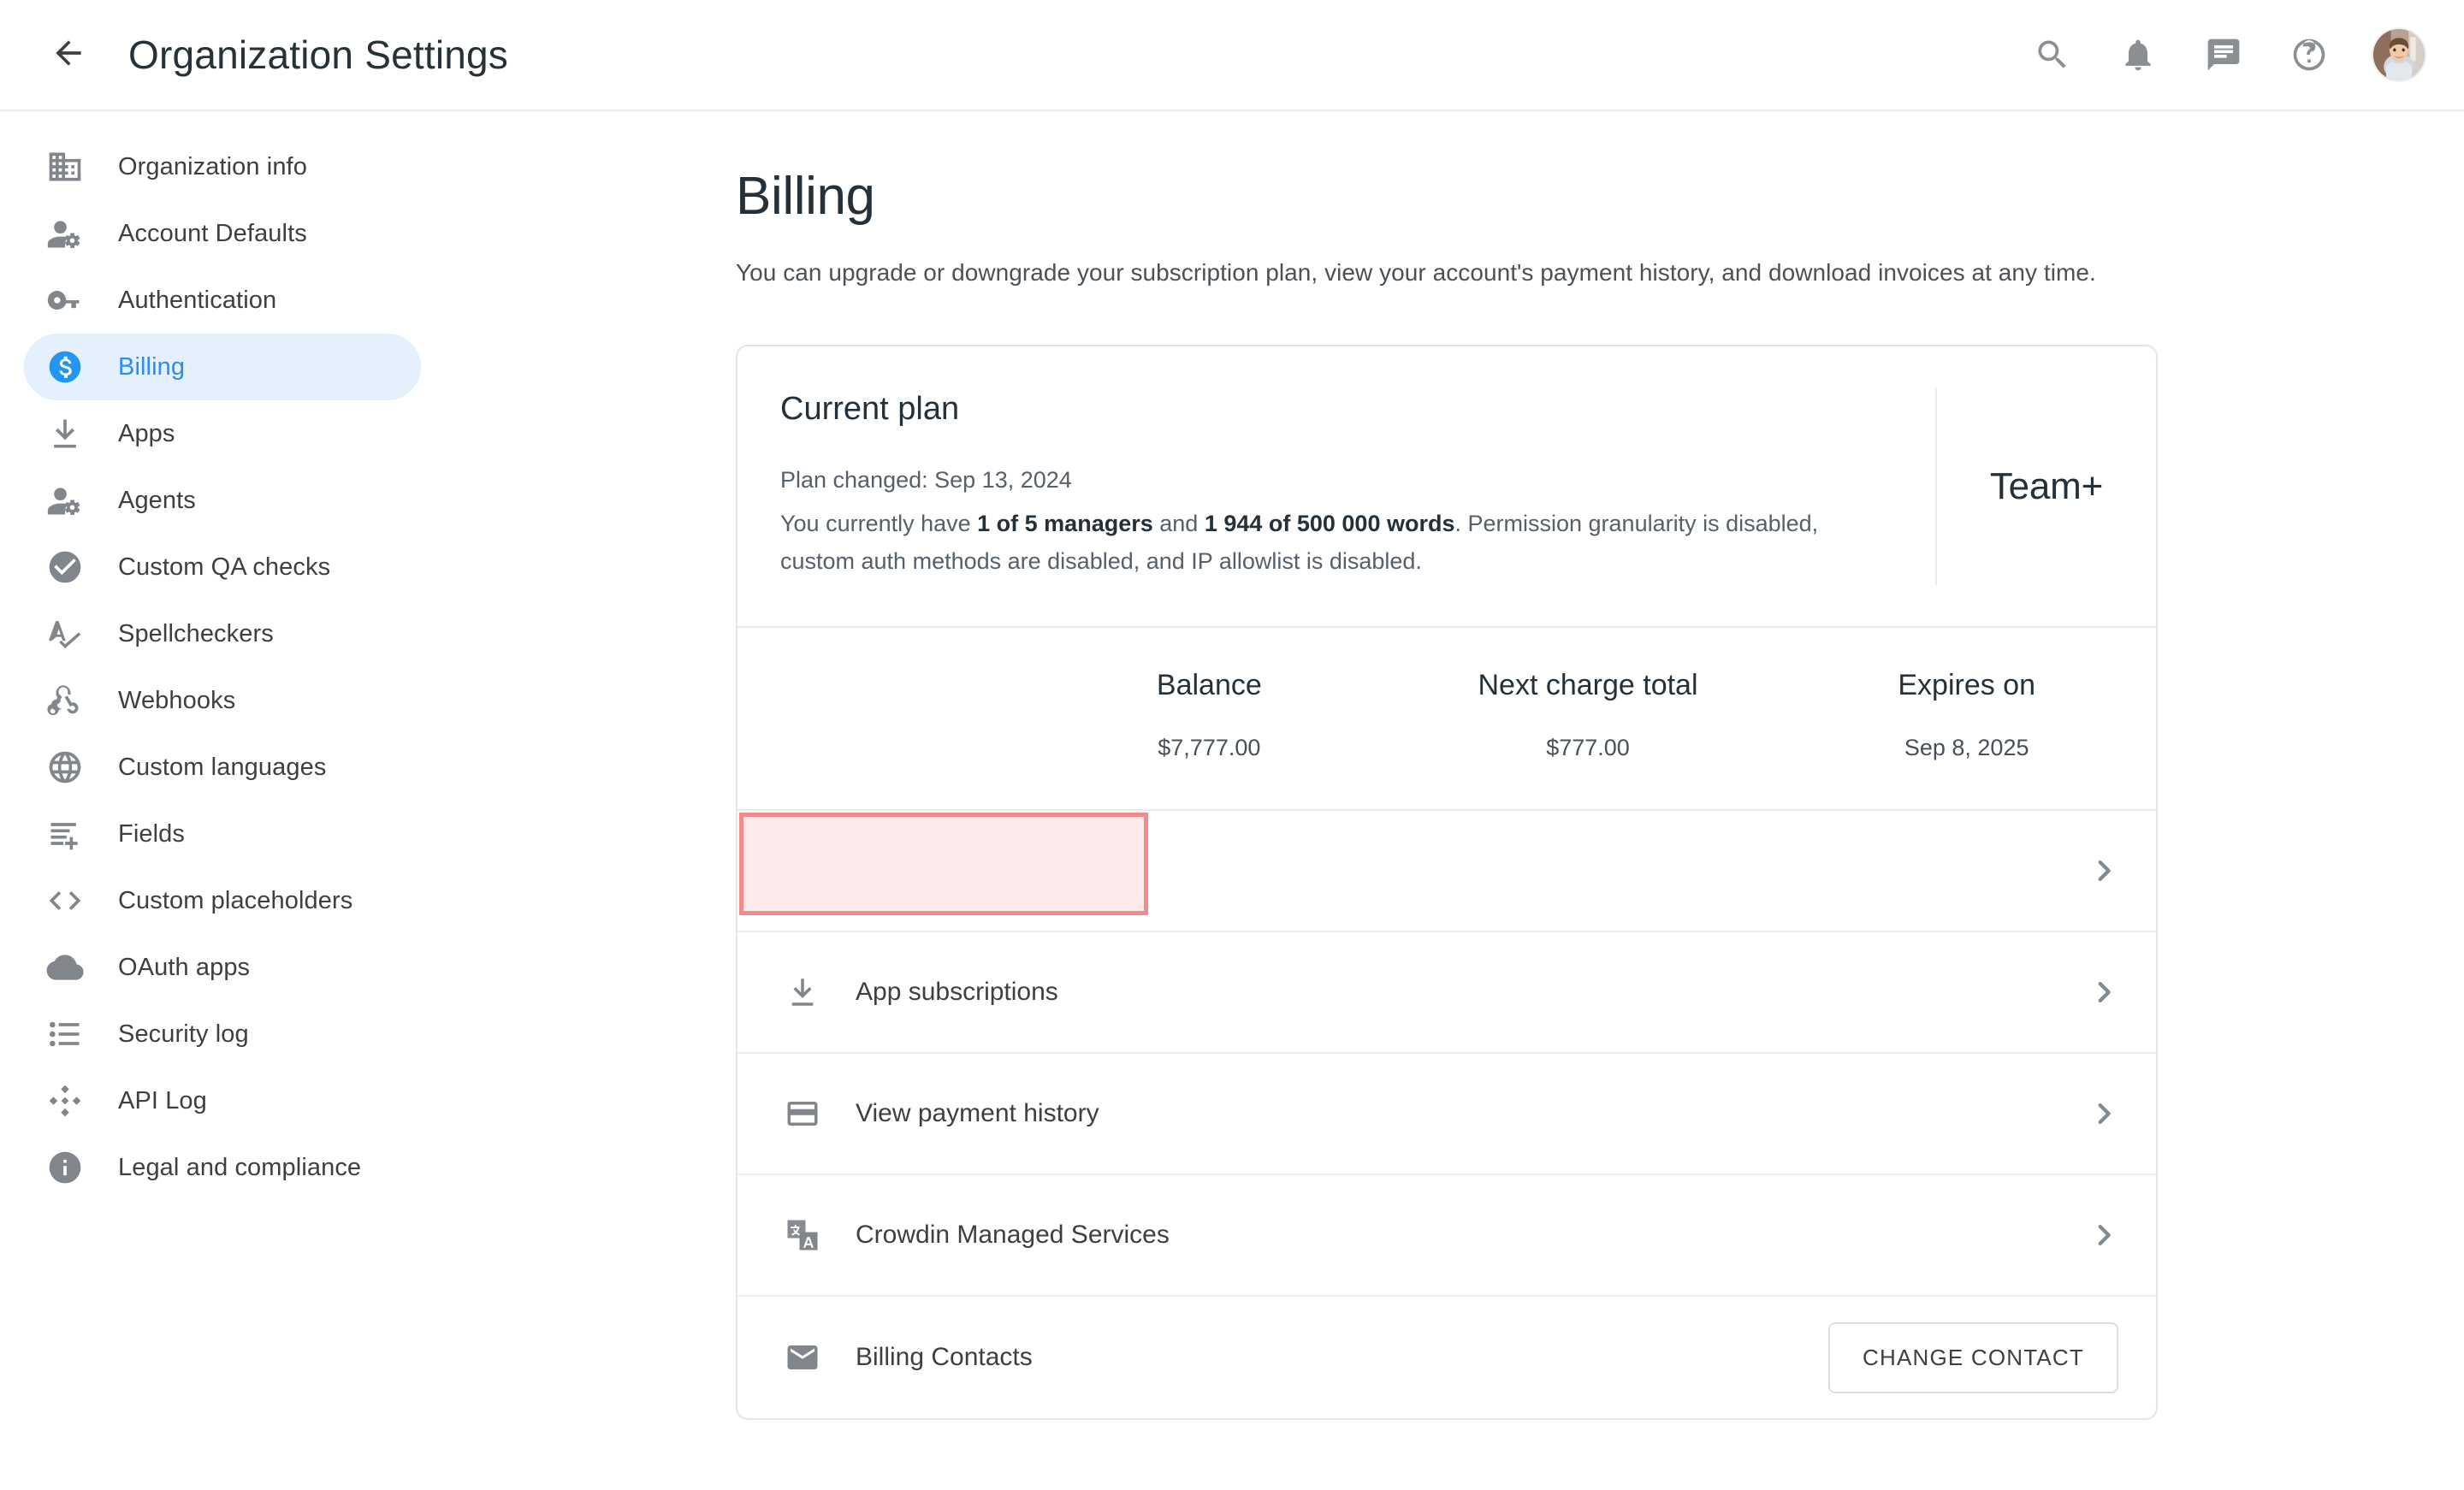  I want to click on sidebar-item-legal-and-compliance: Legal and compliance, so click(222, 1168).